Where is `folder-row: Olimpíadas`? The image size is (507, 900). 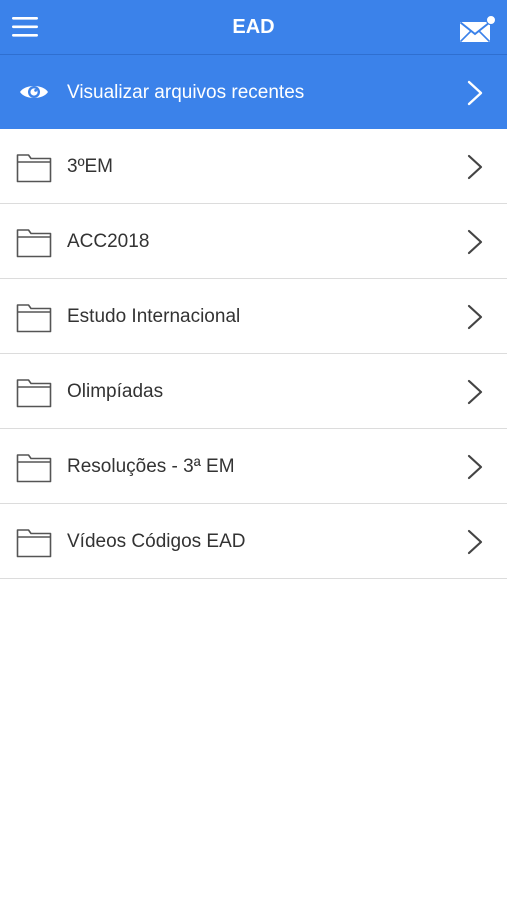
folder-row: Olimpíadas is located at coordinates (253, 391).